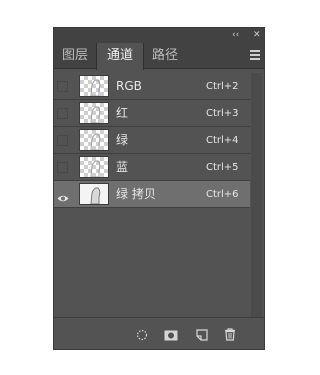 The height and width of the screenshot is (375, 320). What do you see at coordinates (235, 35) in the screenshot?
I see `collapse-icon: ‹‹` at bounding box center [235, 35].